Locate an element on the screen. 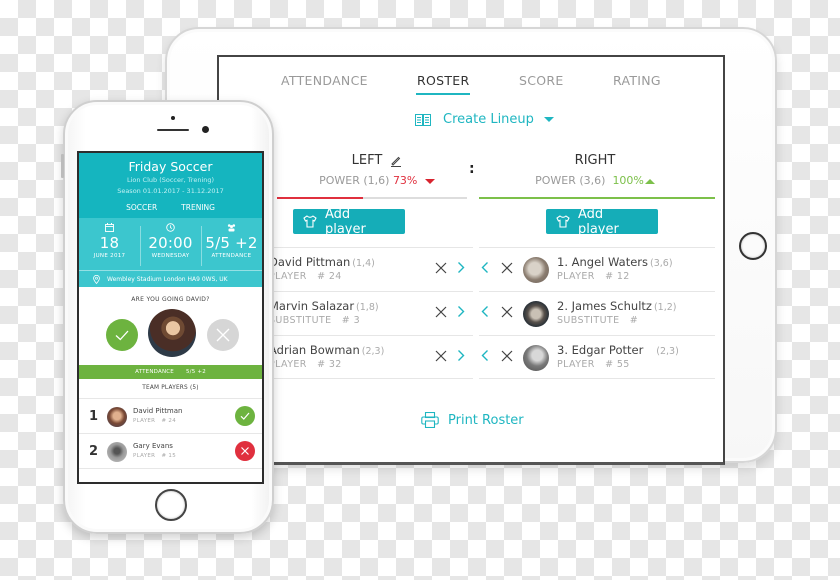 This screenshot has height=580, width=840. clock-icon is located at coordinates (170, 227).